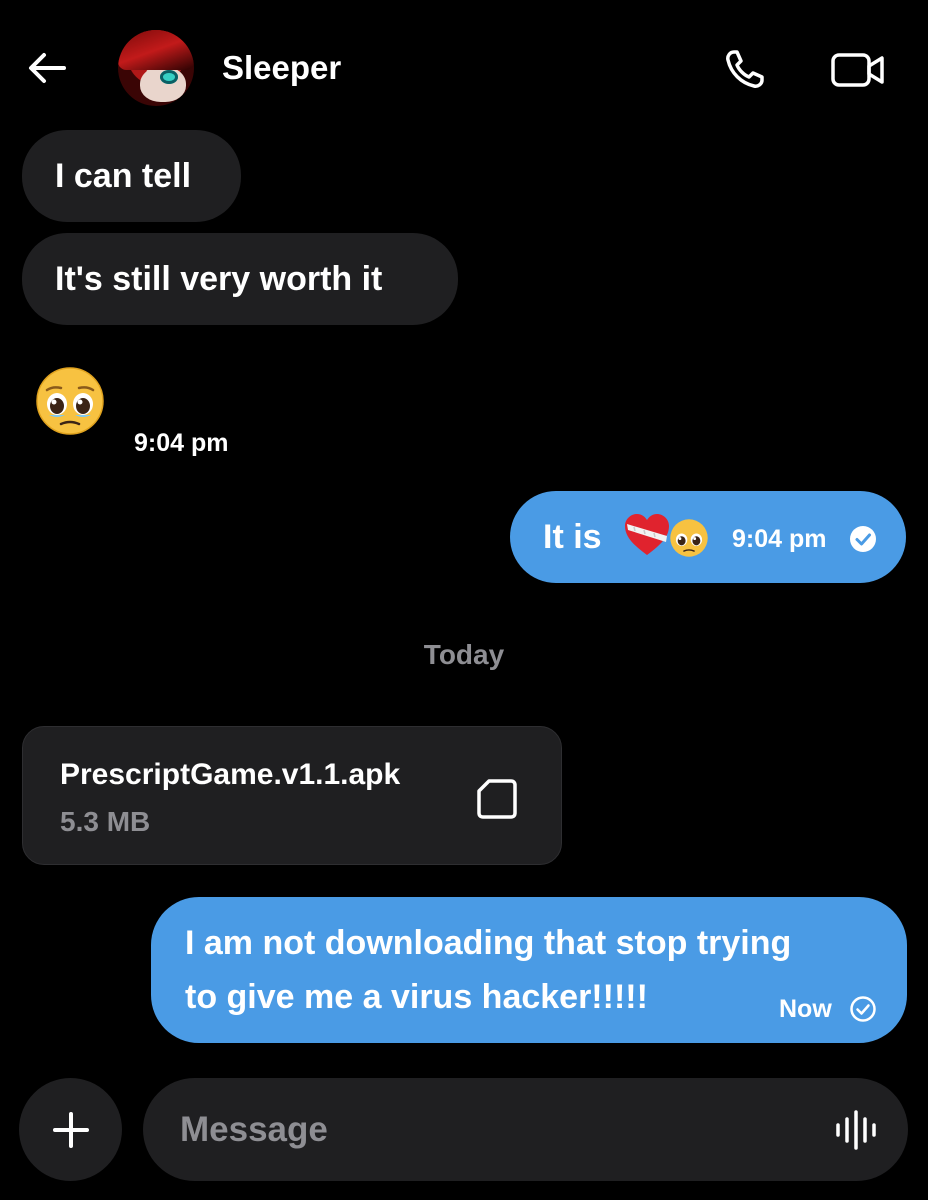 The image size is (928, 1200). What do you see at coordinates (572, 537) in the screenshot?
I see `message-text: It is` at bounding box center [572, 537].